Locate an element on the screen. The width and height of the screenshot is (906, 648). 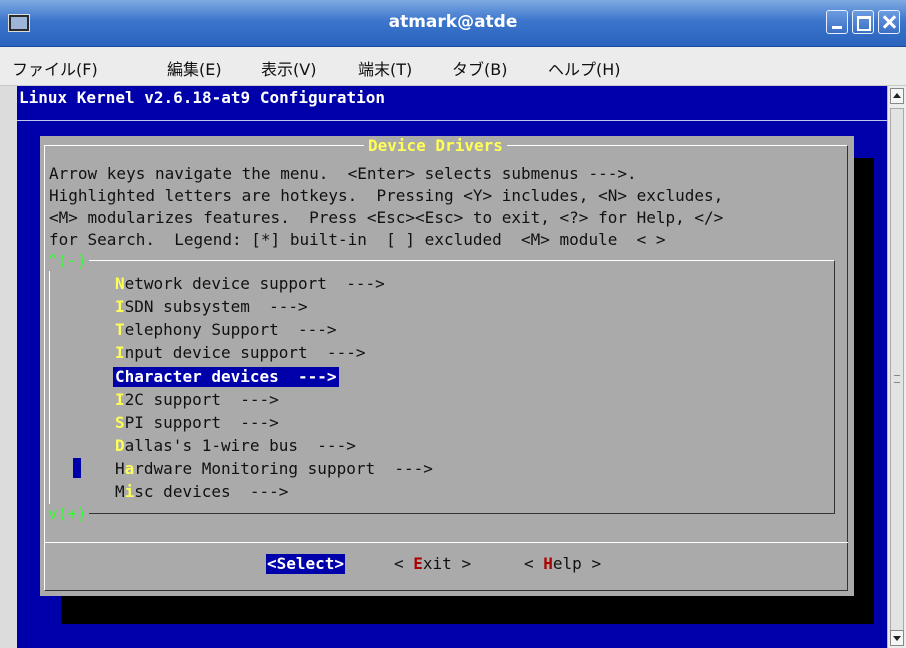
exit-button: < Exit > is located at coordinates (432, 564).